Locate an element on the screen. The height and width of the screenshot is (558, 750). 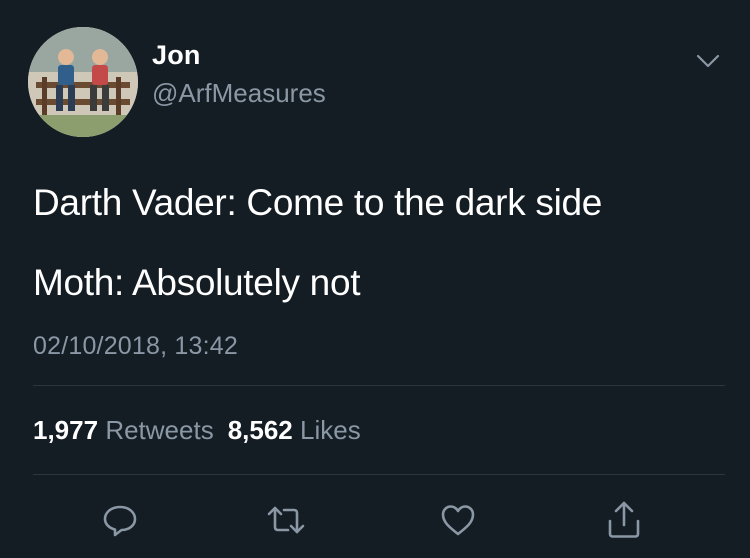
retweet-button is located at coordinates (286, 520).